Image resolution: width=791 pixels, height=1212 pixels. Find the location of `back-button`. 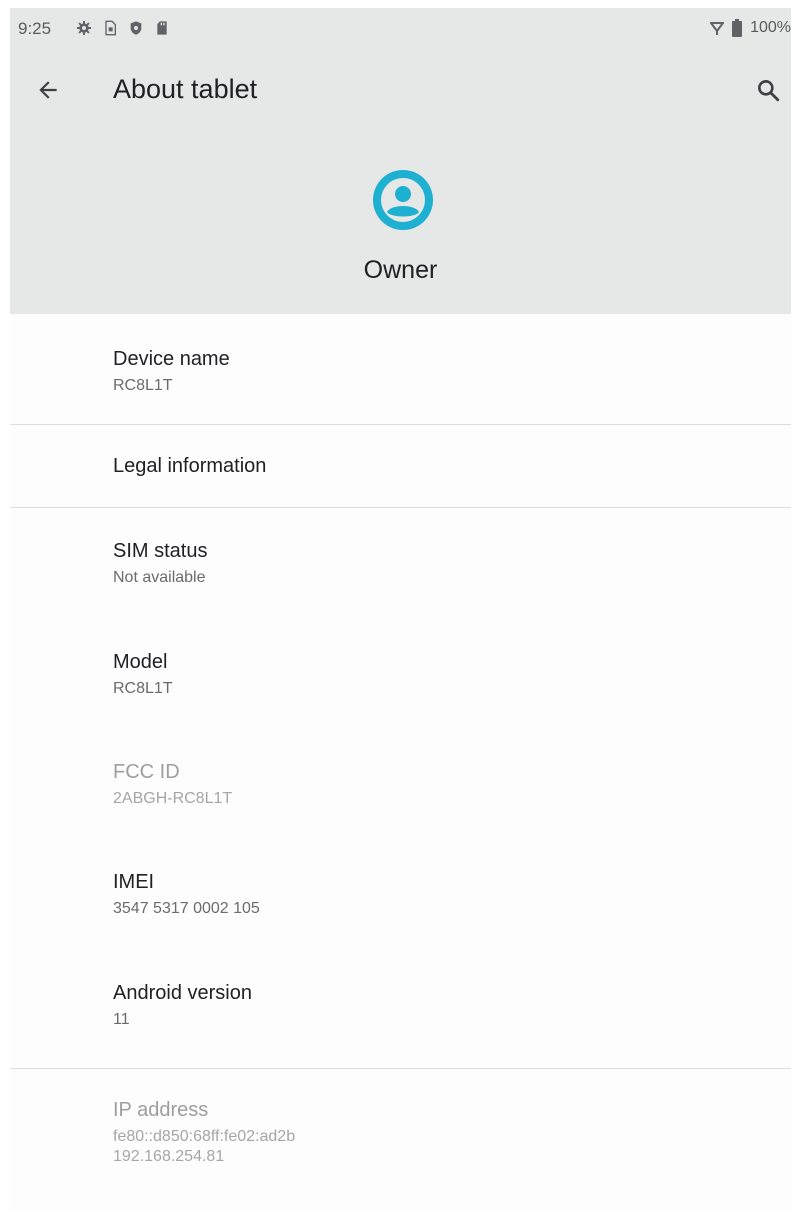

back-button is located at coordinates (48, 90).